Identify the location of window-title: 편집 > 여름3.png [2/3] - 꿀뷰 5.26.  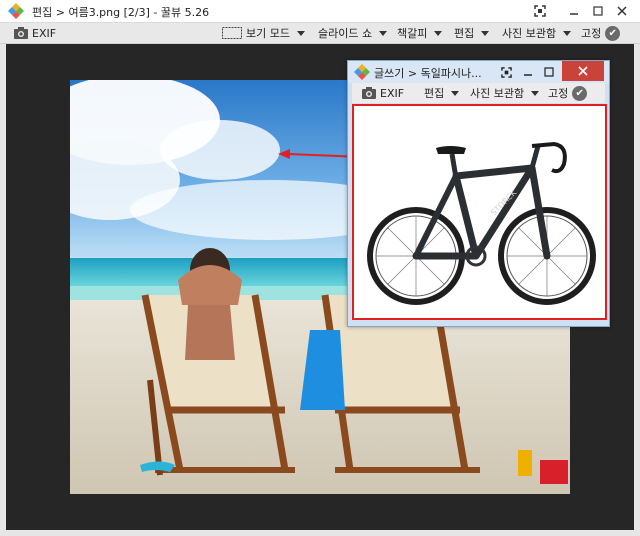
(121, 12).